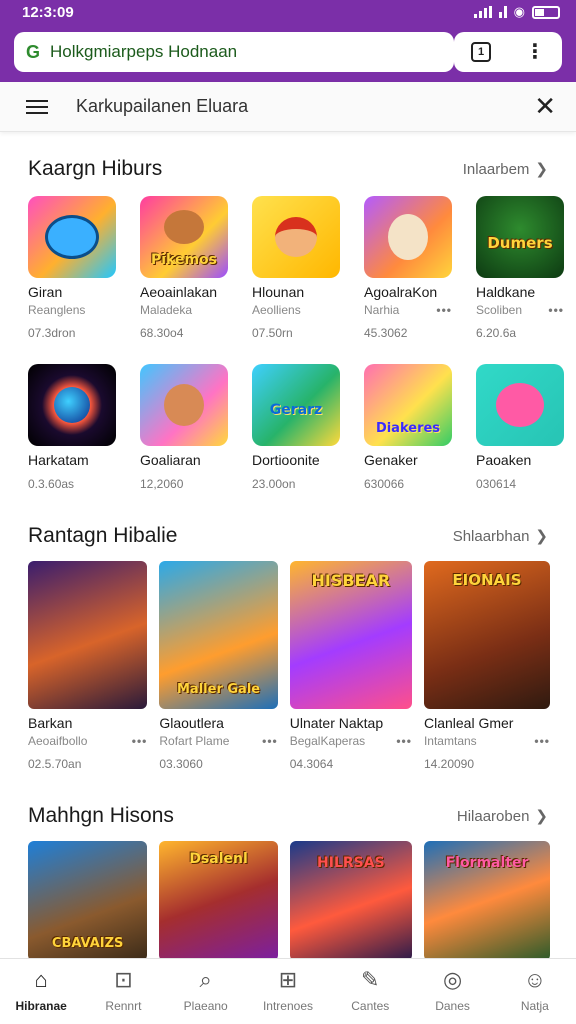 This screenshot has width=576, height=1024. What do you see at coordinates (287, 1006) in the screenshot?
I see `nav-label: Intrenoes` at bounding box center [287, 1006].